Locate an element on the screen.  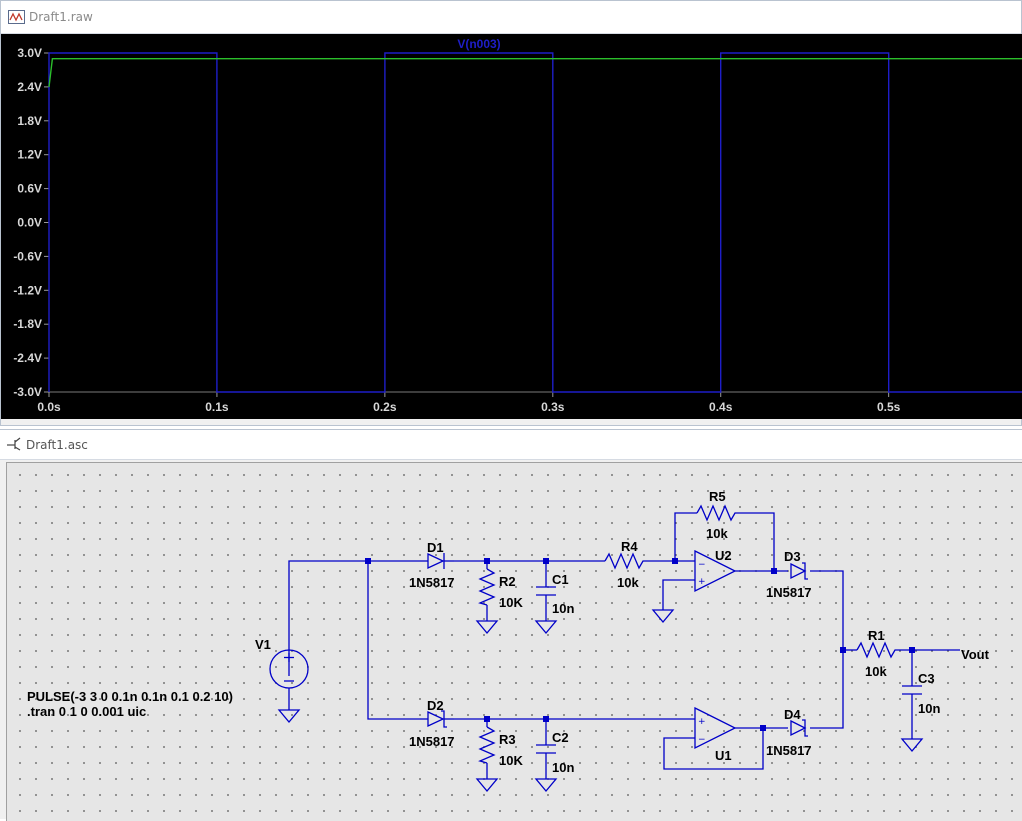
junction-r3 is located at coordinates (487, 719).